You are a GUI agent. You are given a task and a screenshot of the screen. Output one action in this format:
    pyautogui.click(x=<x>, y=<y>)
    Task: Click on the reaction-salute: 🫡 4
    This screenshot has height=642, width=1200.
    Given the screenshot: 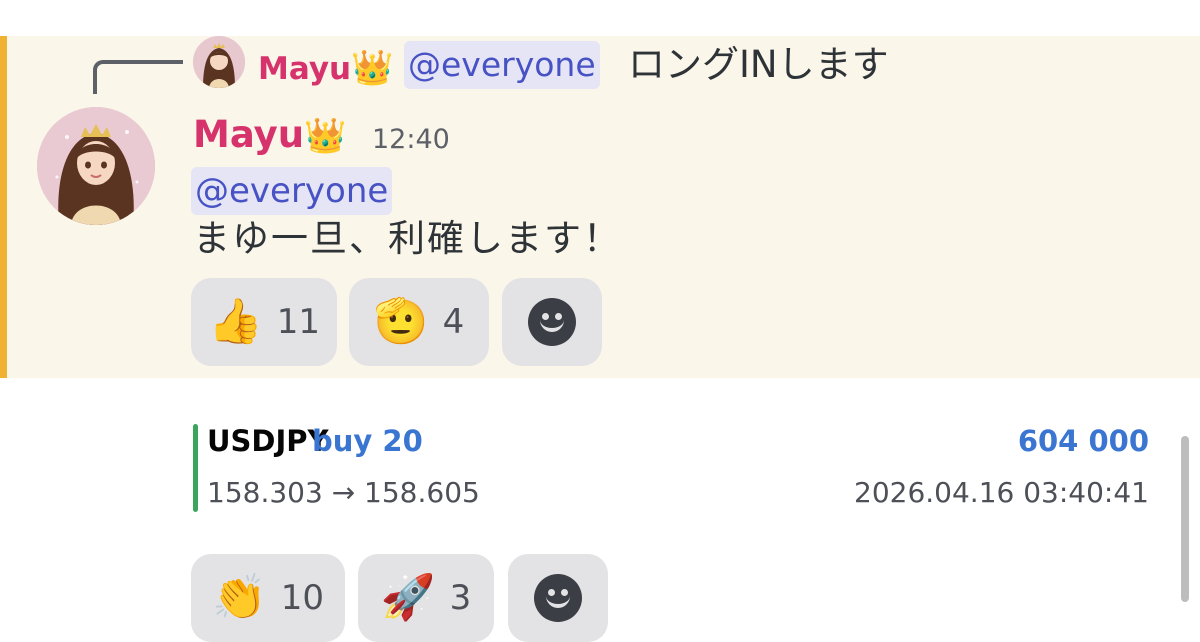 What is the action you would take?
    pyautogui.click(x=419, y=322)
    